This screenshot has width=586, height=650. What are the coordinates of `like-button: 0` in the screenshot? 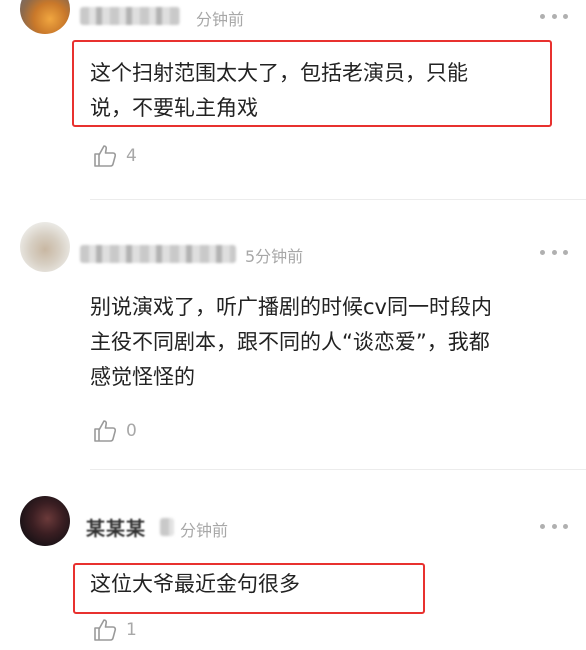 It's located at (114, 431).